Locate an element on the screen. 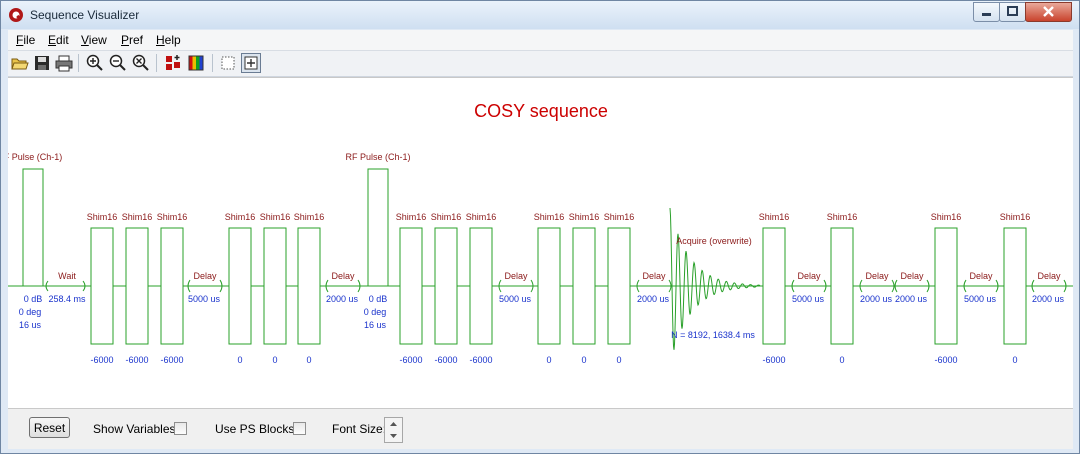 The width and height of the screenshot is (1080, 454). print-icon is located at coordinates (64, 63).